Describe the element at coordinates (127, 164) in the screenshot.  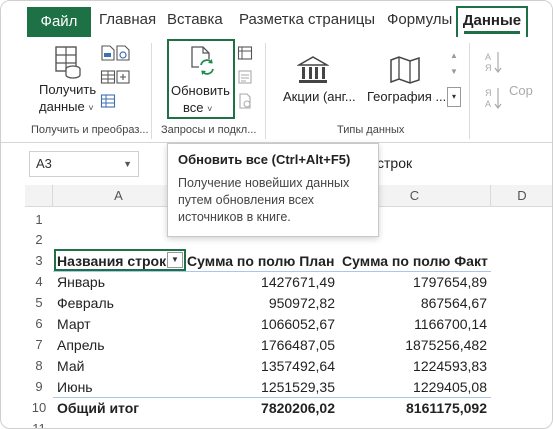
I see `chevron-down-icon: ▼` at that location.